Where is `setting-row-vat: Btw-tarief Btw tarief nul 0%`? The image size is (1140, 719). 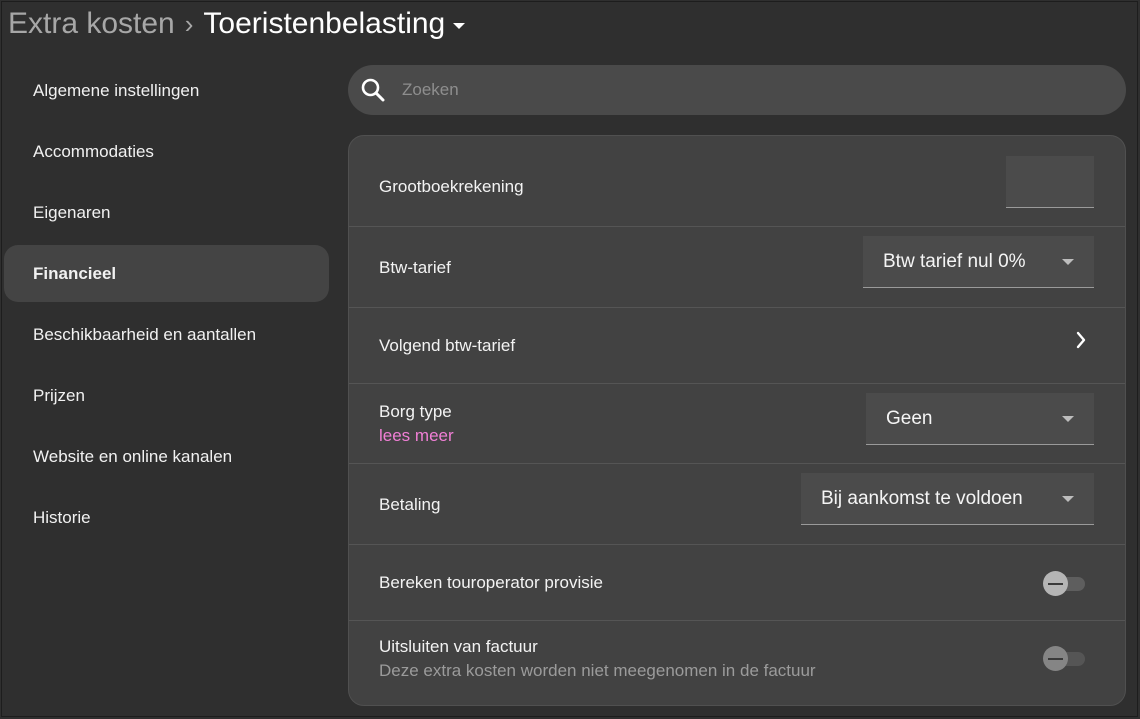
setting-row-vat: Btw-tarief Btw tarief nul 0% is located at coordinates (737, 267).